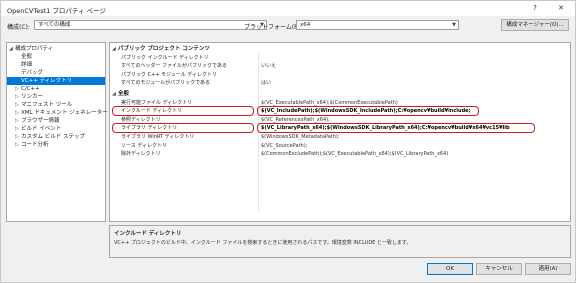 This screenshot has height=283, width=576. What do you see at coordinates (56, 11) in the screenshot?
I see `window-title: OpenCVTest1 プロパティ ページ` at bounding box center [56, 11].